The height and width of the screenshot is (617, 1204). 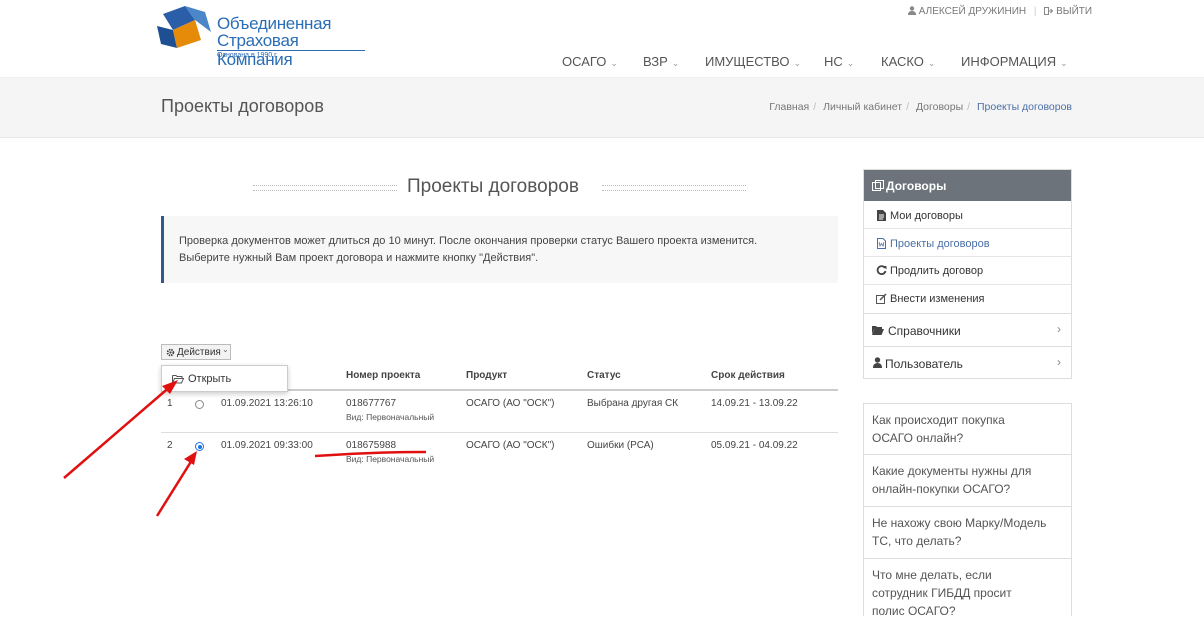 What do you see at coordinates (170, 403) in the screenshot?
I see `row-index: 1` at bounding box center [170, 403].